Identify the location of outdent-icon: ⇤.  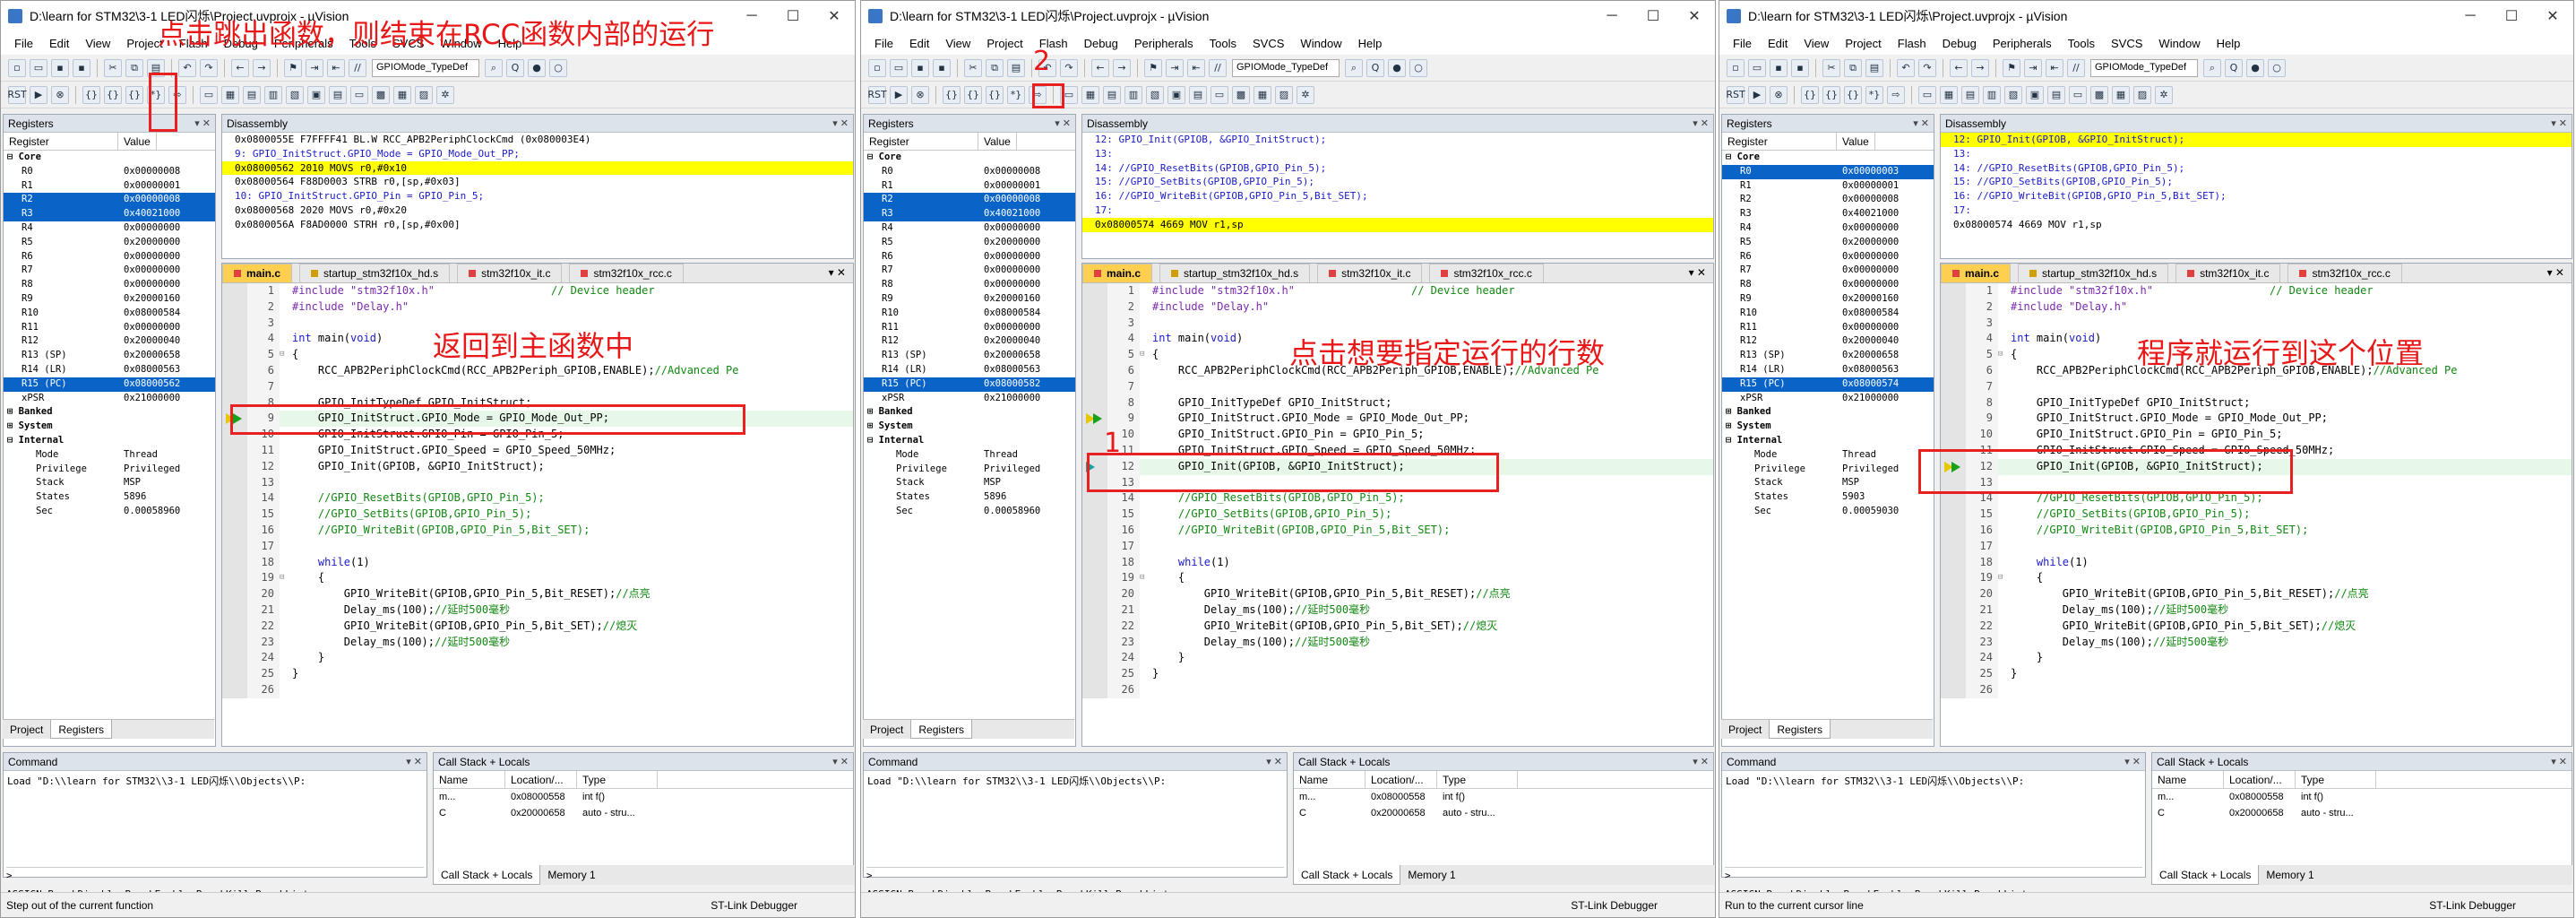
(336, 67).